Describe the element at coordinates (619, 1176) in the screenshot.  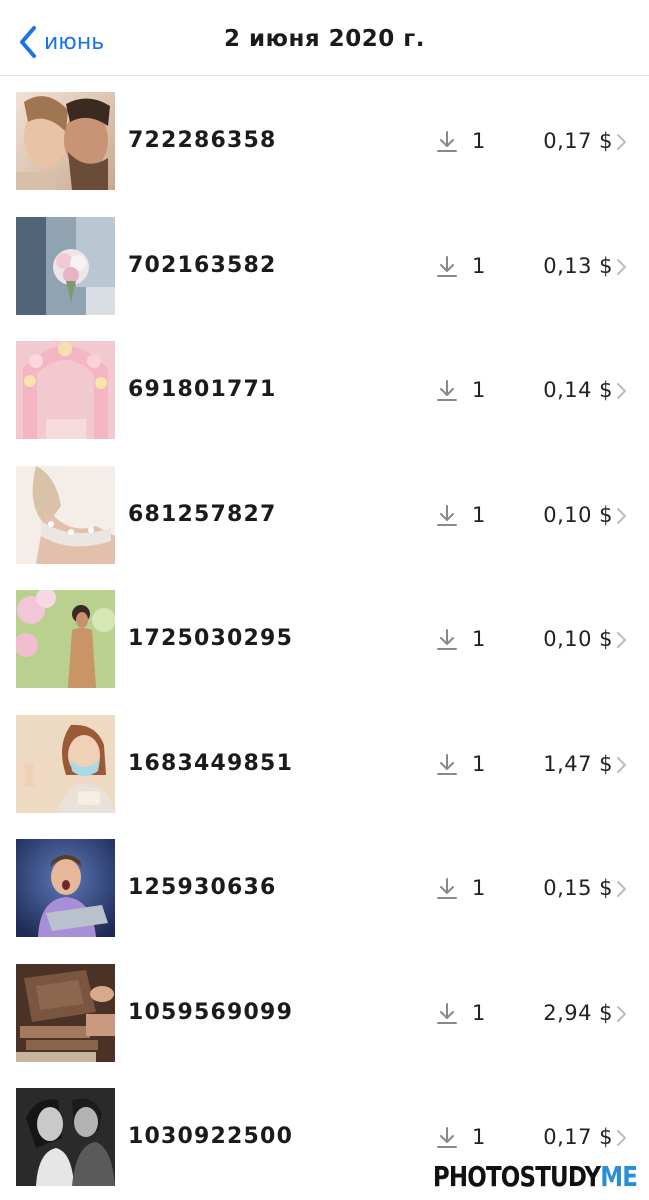
I see `watermark-text-blue: ME` at that location.